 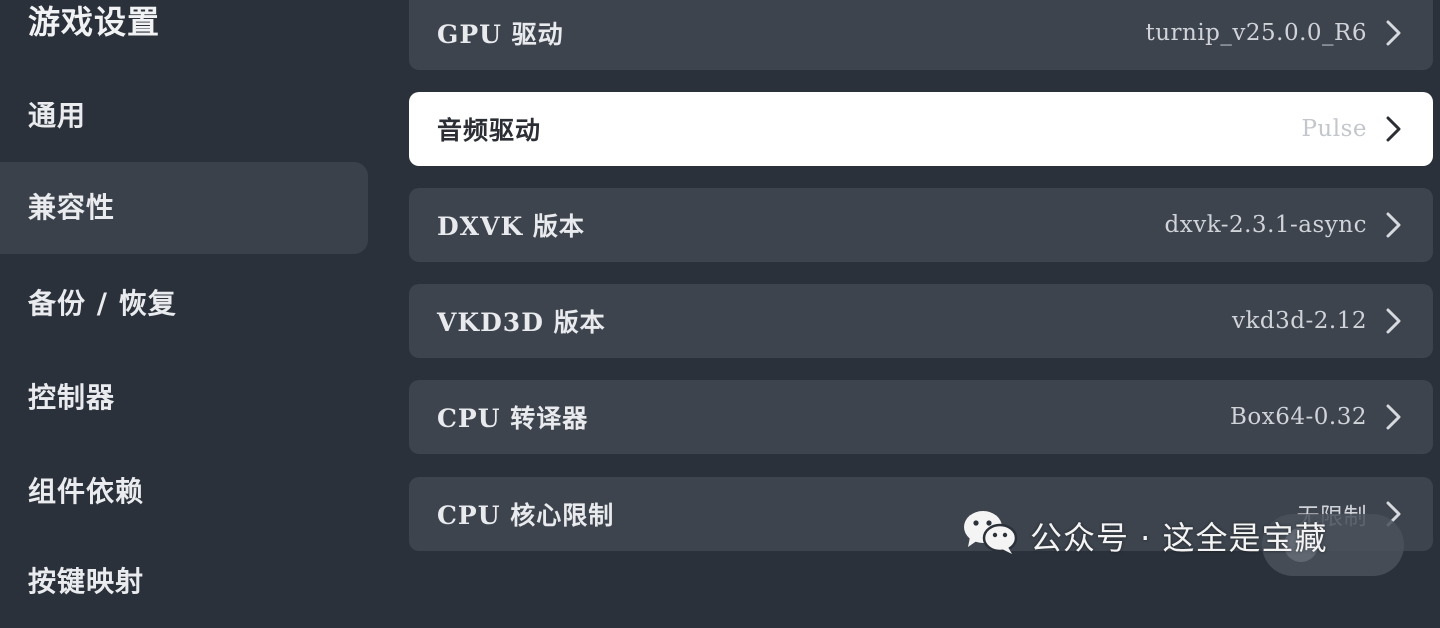 I want to click on setting-row-vkd3d-version: VKD3D 版本 vkd3d-2.12, so click(x=921, y=321).